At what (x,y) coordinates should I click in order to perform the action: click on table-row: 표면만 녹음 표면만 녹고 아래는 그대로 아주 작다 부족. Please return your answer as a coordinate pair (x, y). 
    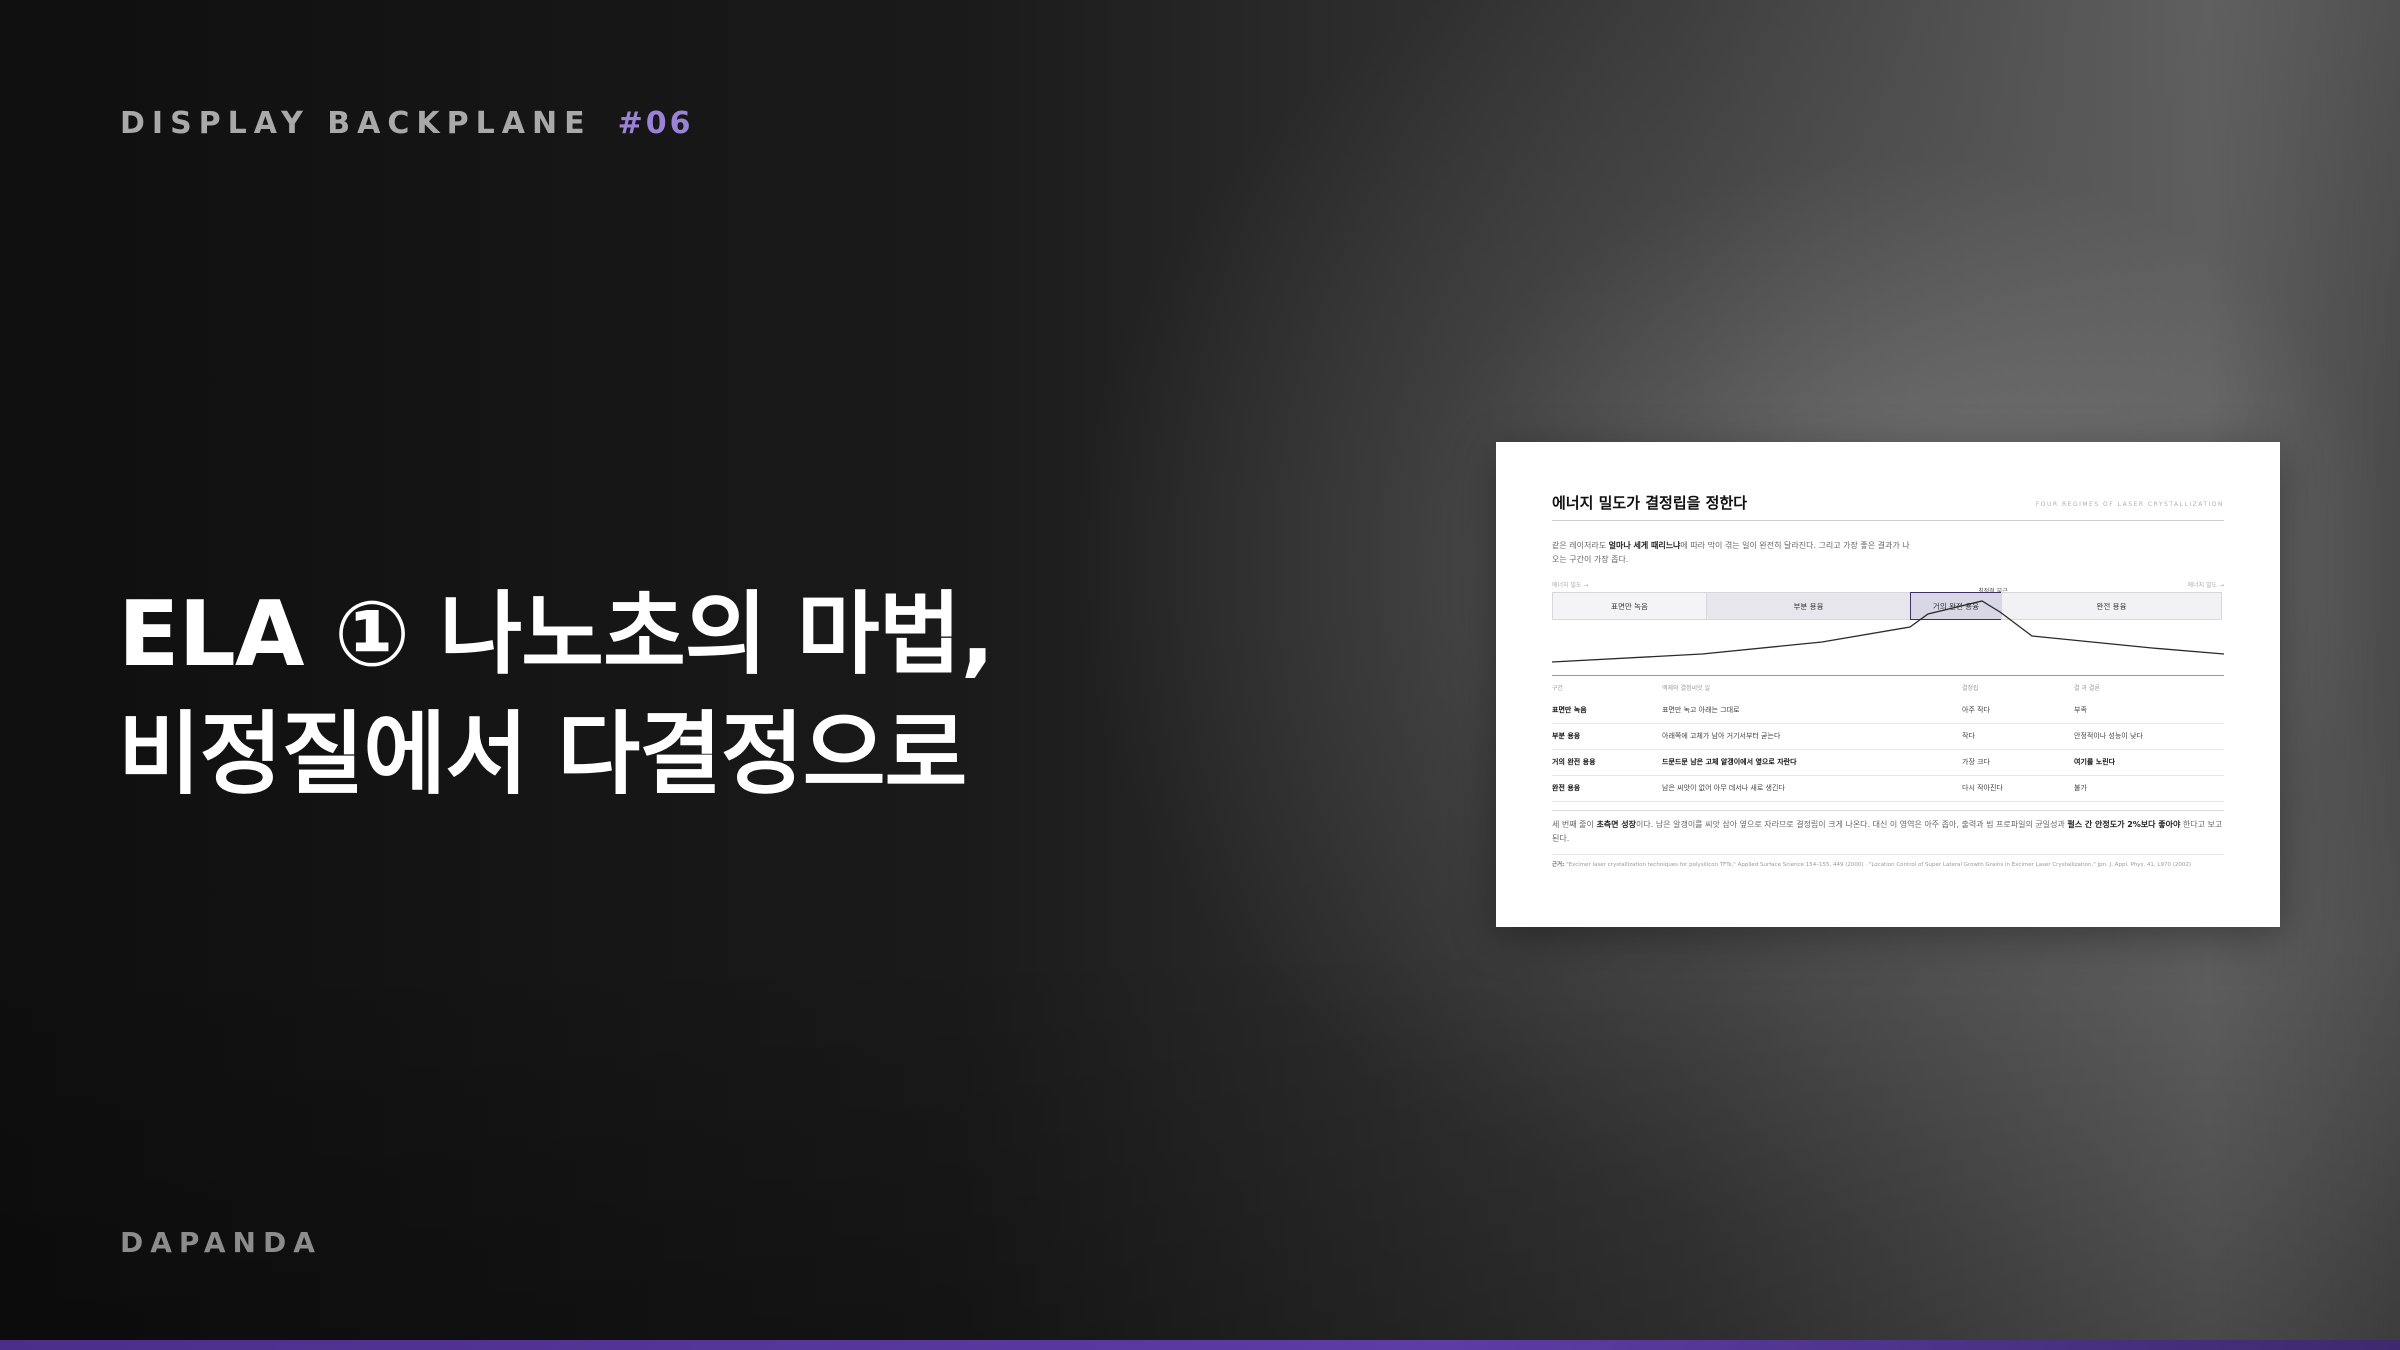
    Looking at the image, I should click on (1888, 711).